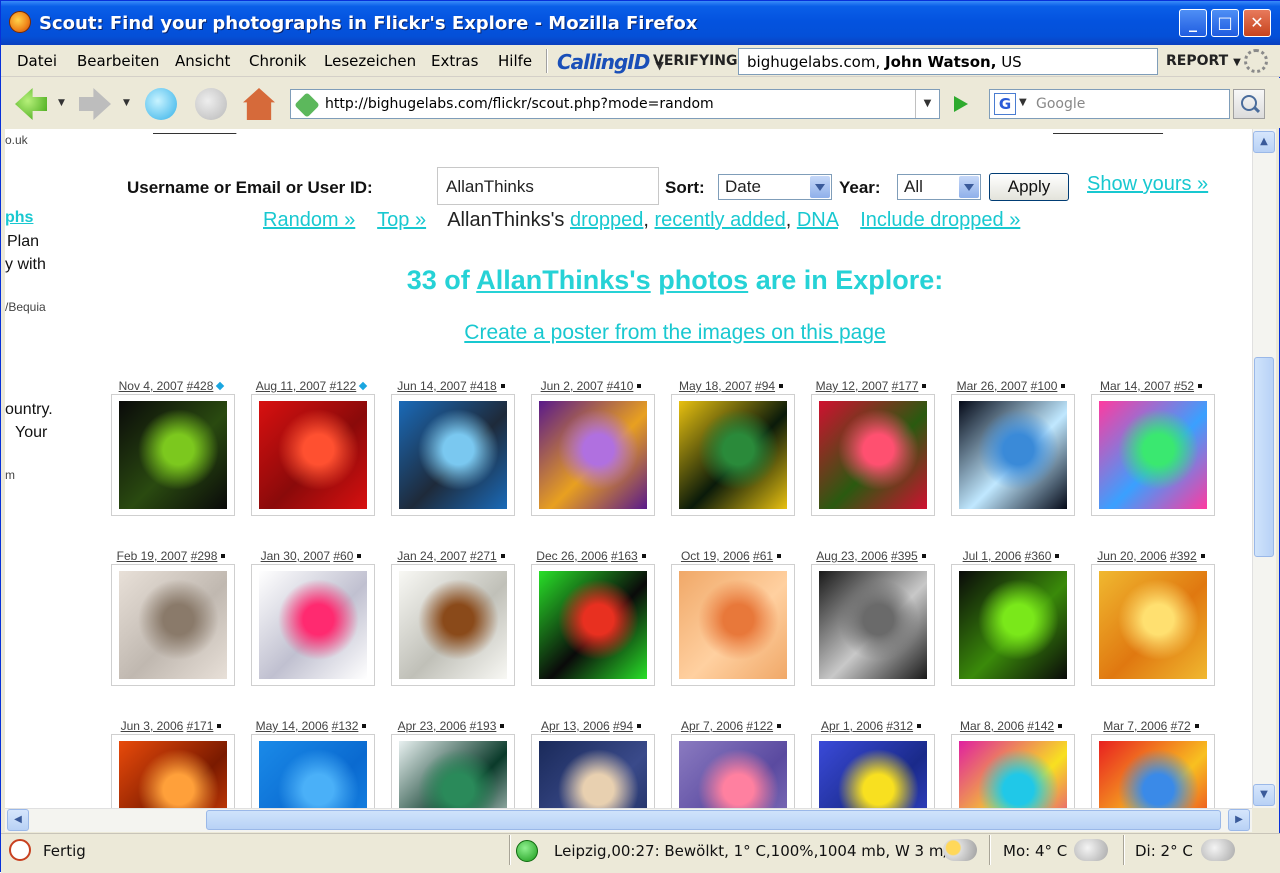 This screenshot has height=873, width=1280. What do you see at coordinates (1023, 102) in the screenshot?
I see `search-engine-dropdown-icon: ▼` at bounding box center [1023, 102].